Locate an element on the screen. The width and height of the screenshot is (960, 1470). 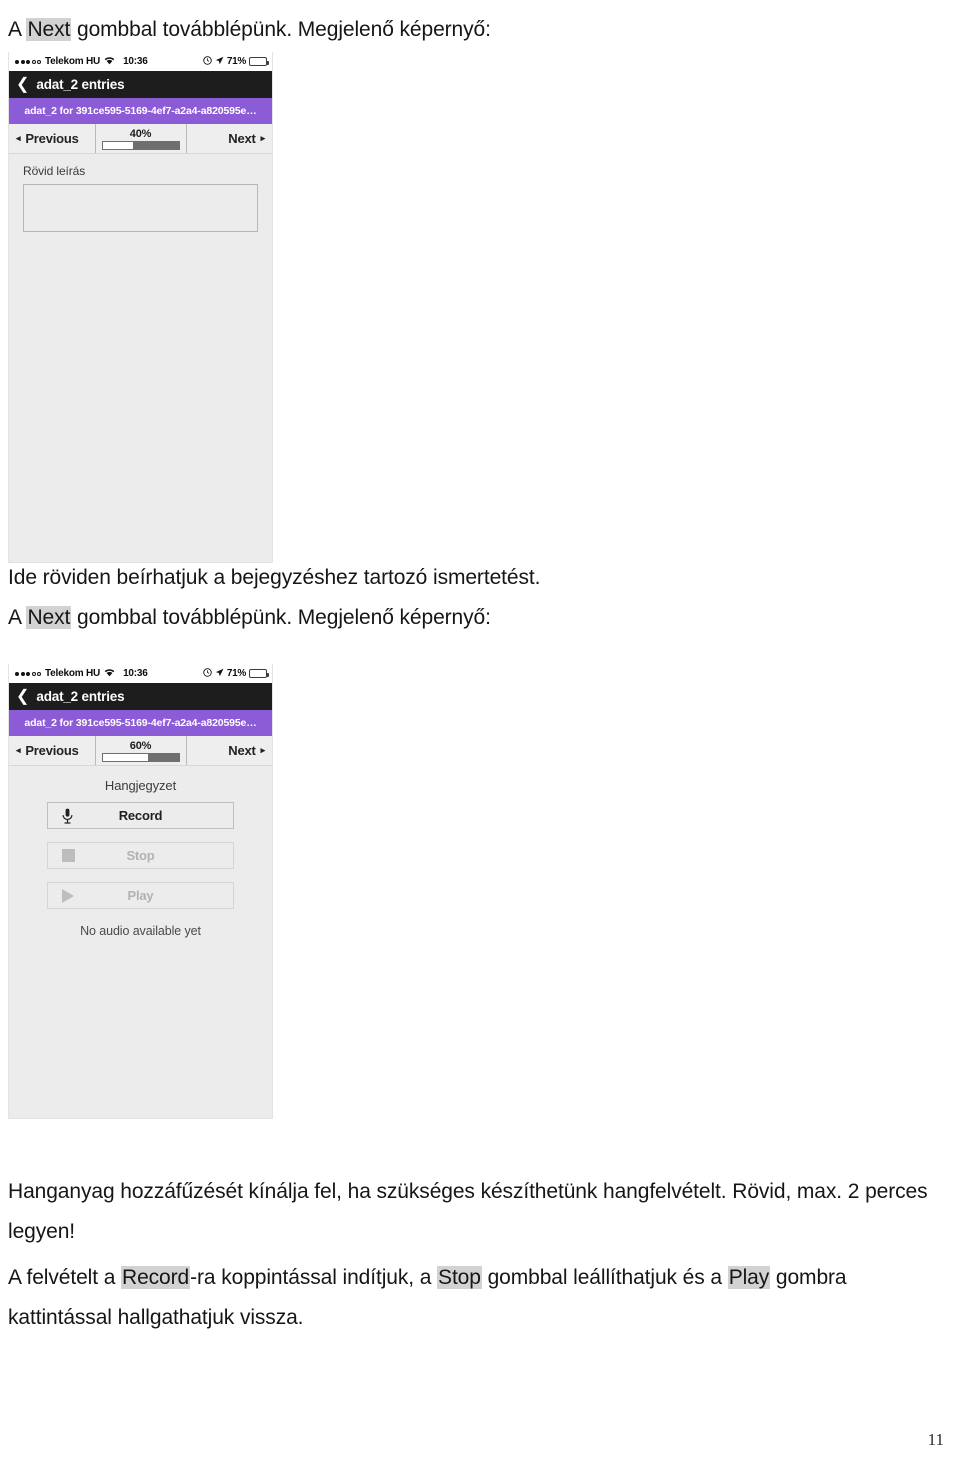
form-body: Rövid leírás is located at coordinates (140, 358).